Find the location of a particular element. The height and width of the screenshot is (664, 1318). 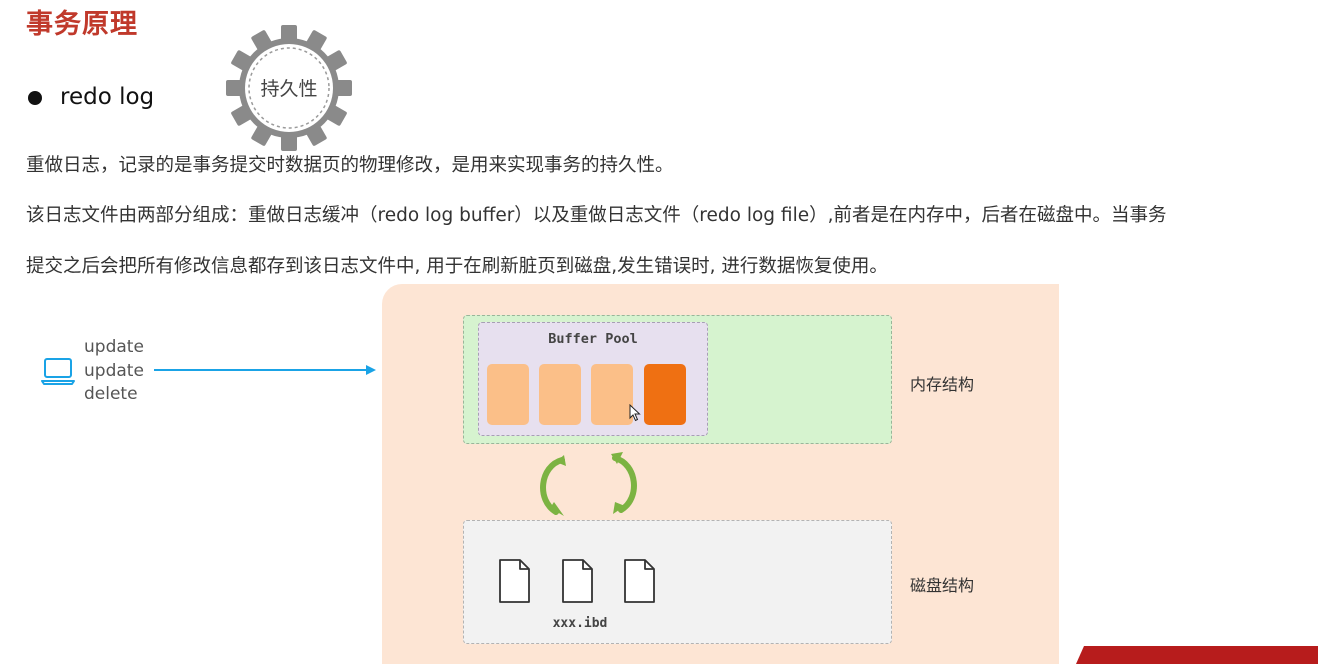

disk-structure-label: 磁盘结构 is located at coordinates (942, 585).